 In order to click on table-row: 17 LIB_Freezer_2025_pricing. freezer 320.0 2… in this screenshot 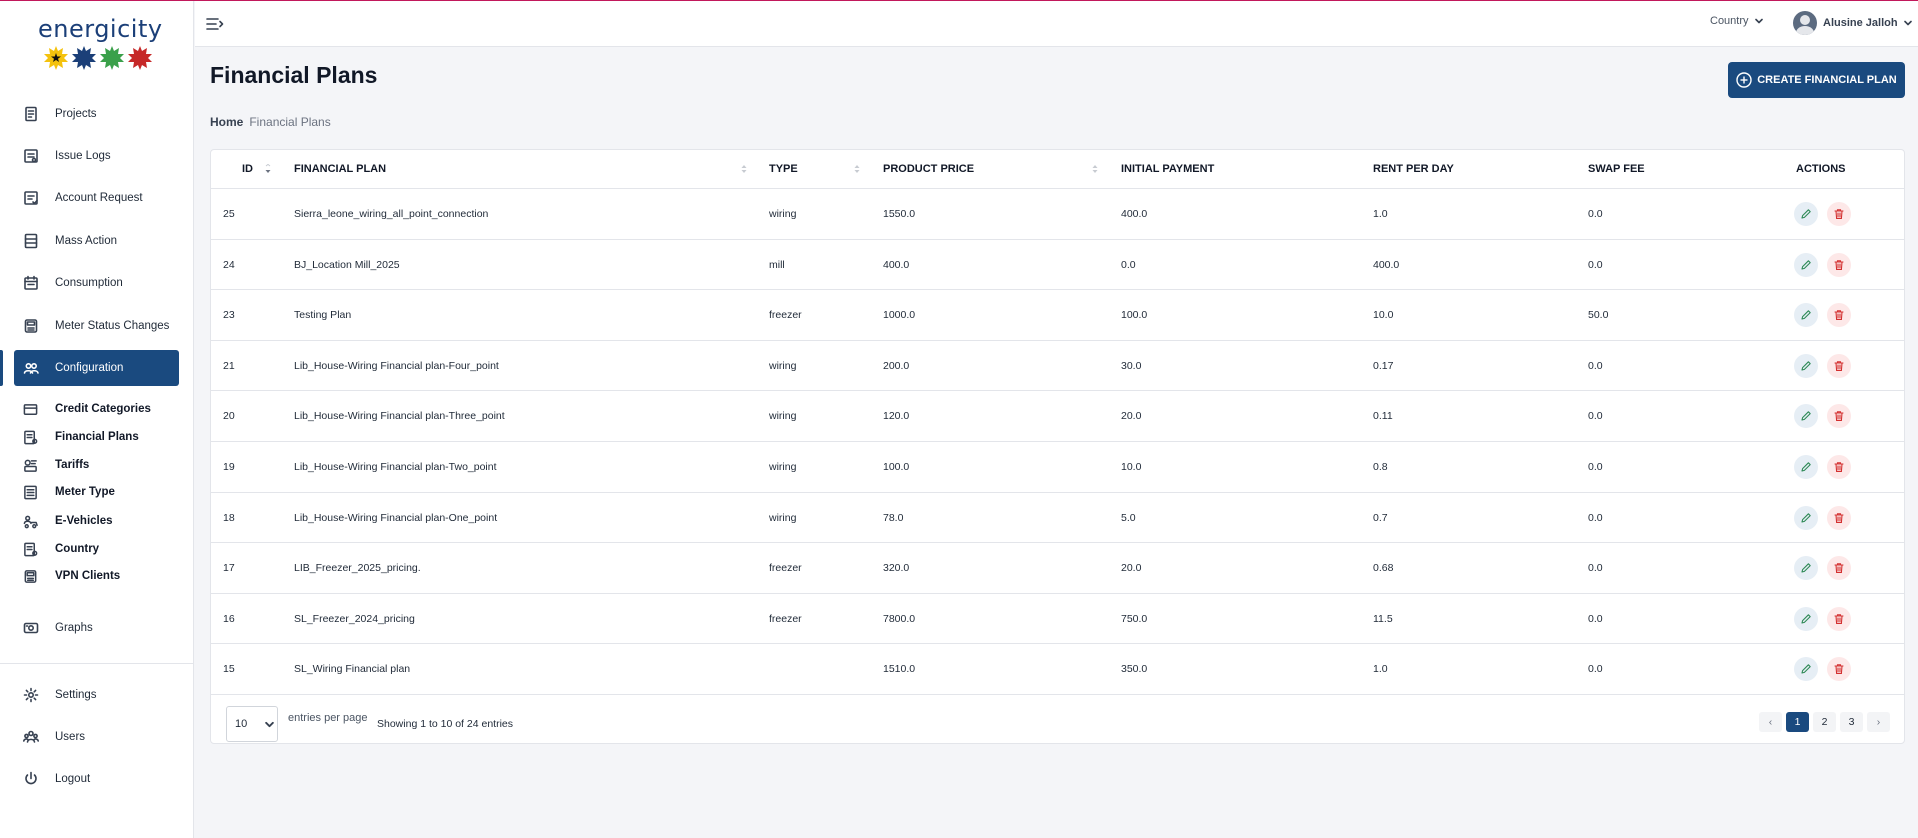, I will do `click(1057, 568)`.